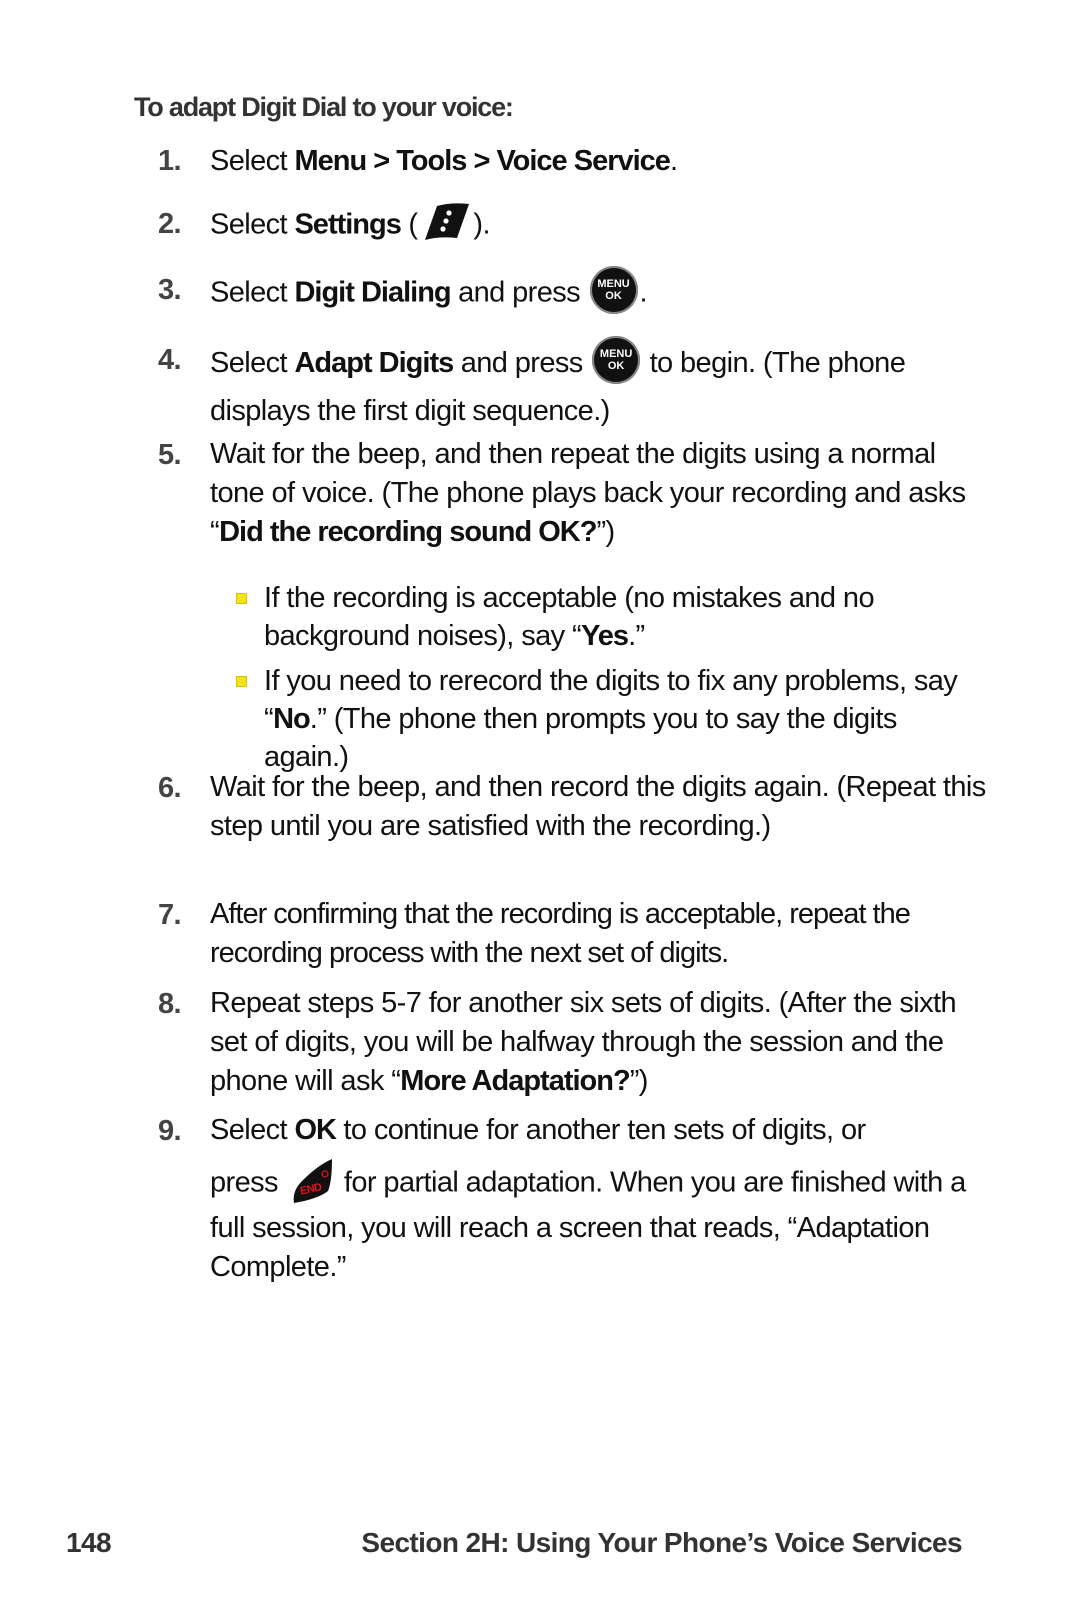 This screenshot has height=1620, width=1080. Describe the element at coordinates (447, 221) in the screenshot. I see `settings-softkey-icon` at that location.